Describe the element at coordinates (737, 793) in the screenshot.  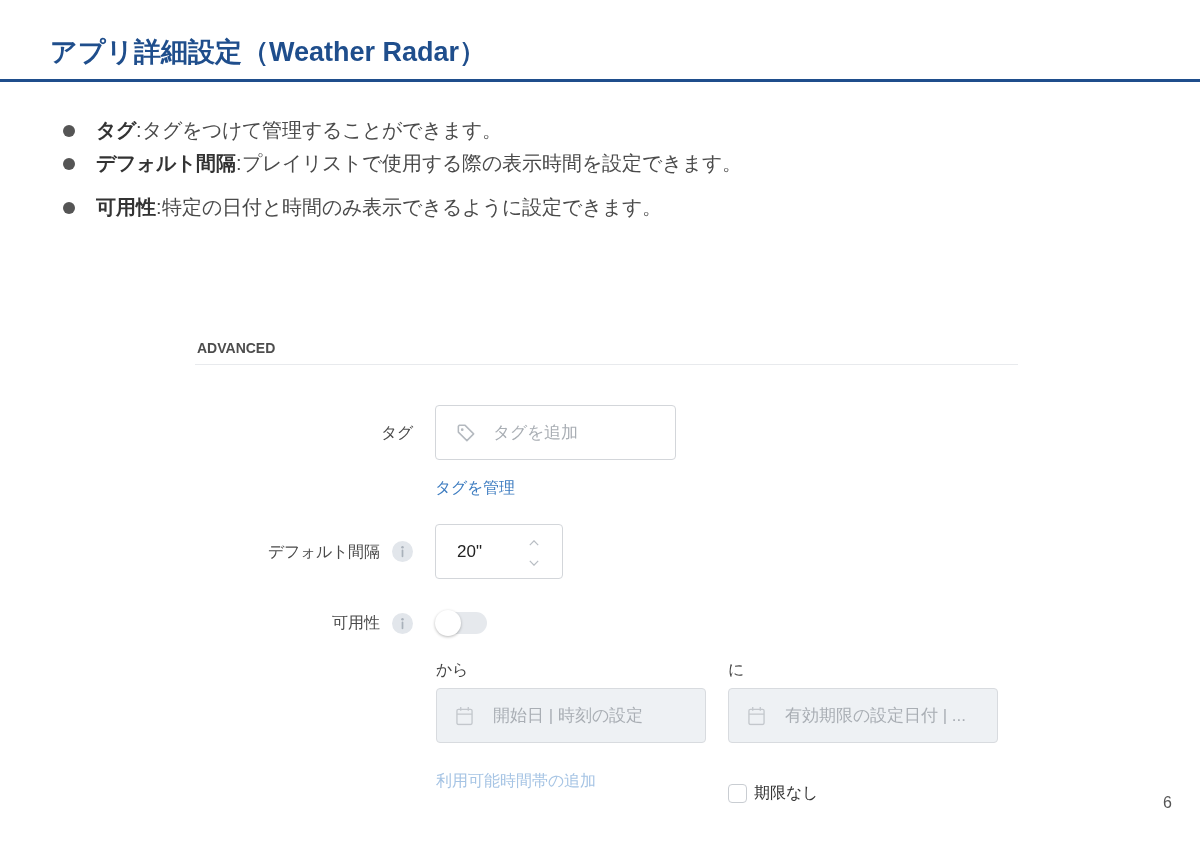
I see `no-expiry-checkbox` at that location.